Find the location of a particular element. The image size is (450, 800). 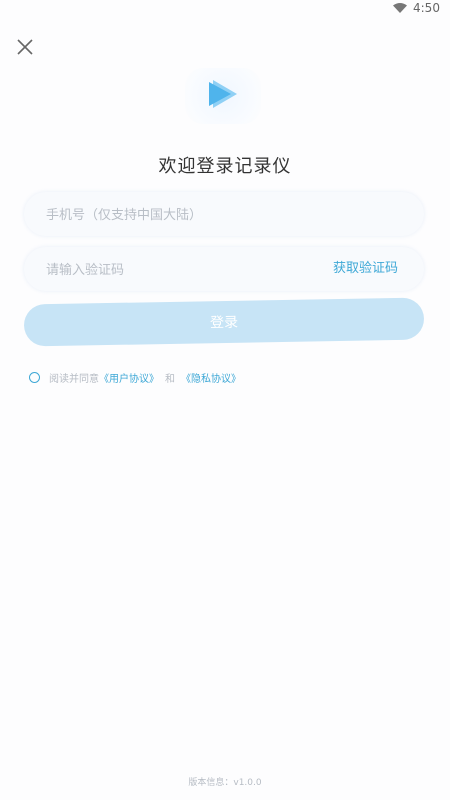

code-field: 获取验证码 is located at coordinates (224, 270).